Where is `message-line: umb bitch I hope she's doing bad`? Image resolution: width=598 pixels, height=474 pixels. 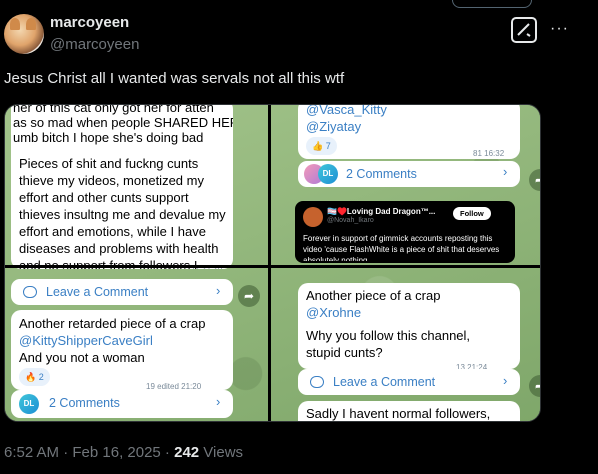 message-line: umb bitch I hope she's doing bad is located at coordinates (108, 137).